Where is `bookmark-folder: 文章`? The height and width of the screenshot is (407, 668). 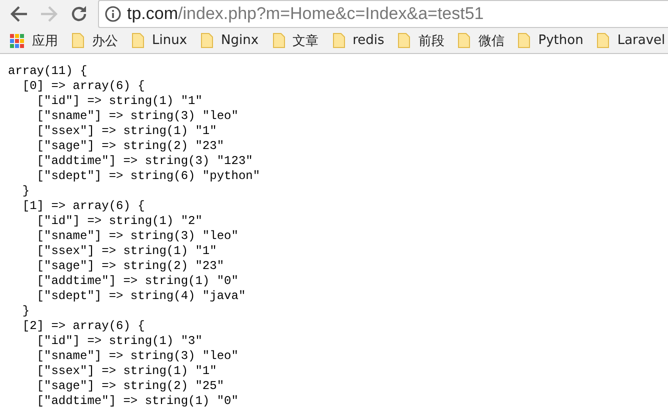 bookmark-folder: 文章 is located at coordinates (295, 41).